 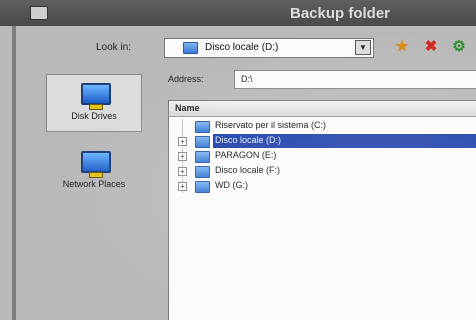 I want to click on place-disk-drives: Disk Drives, so click(x=94, y=103).